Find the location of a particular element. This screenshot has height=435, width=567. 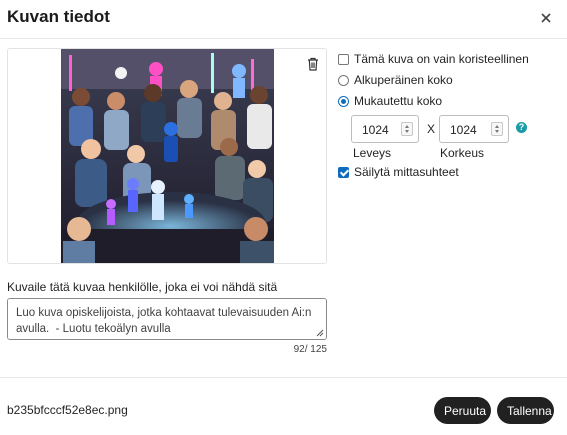

original-size-radio-circle is located at coordinates (343, 80).